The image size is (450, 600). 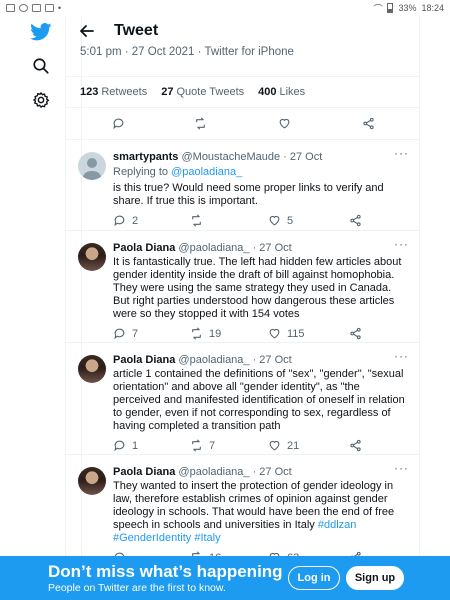 What do you see at coordinates (125, 333) in the screenshot?
I see `reply-button: 7` at bounding box center [125, 333].